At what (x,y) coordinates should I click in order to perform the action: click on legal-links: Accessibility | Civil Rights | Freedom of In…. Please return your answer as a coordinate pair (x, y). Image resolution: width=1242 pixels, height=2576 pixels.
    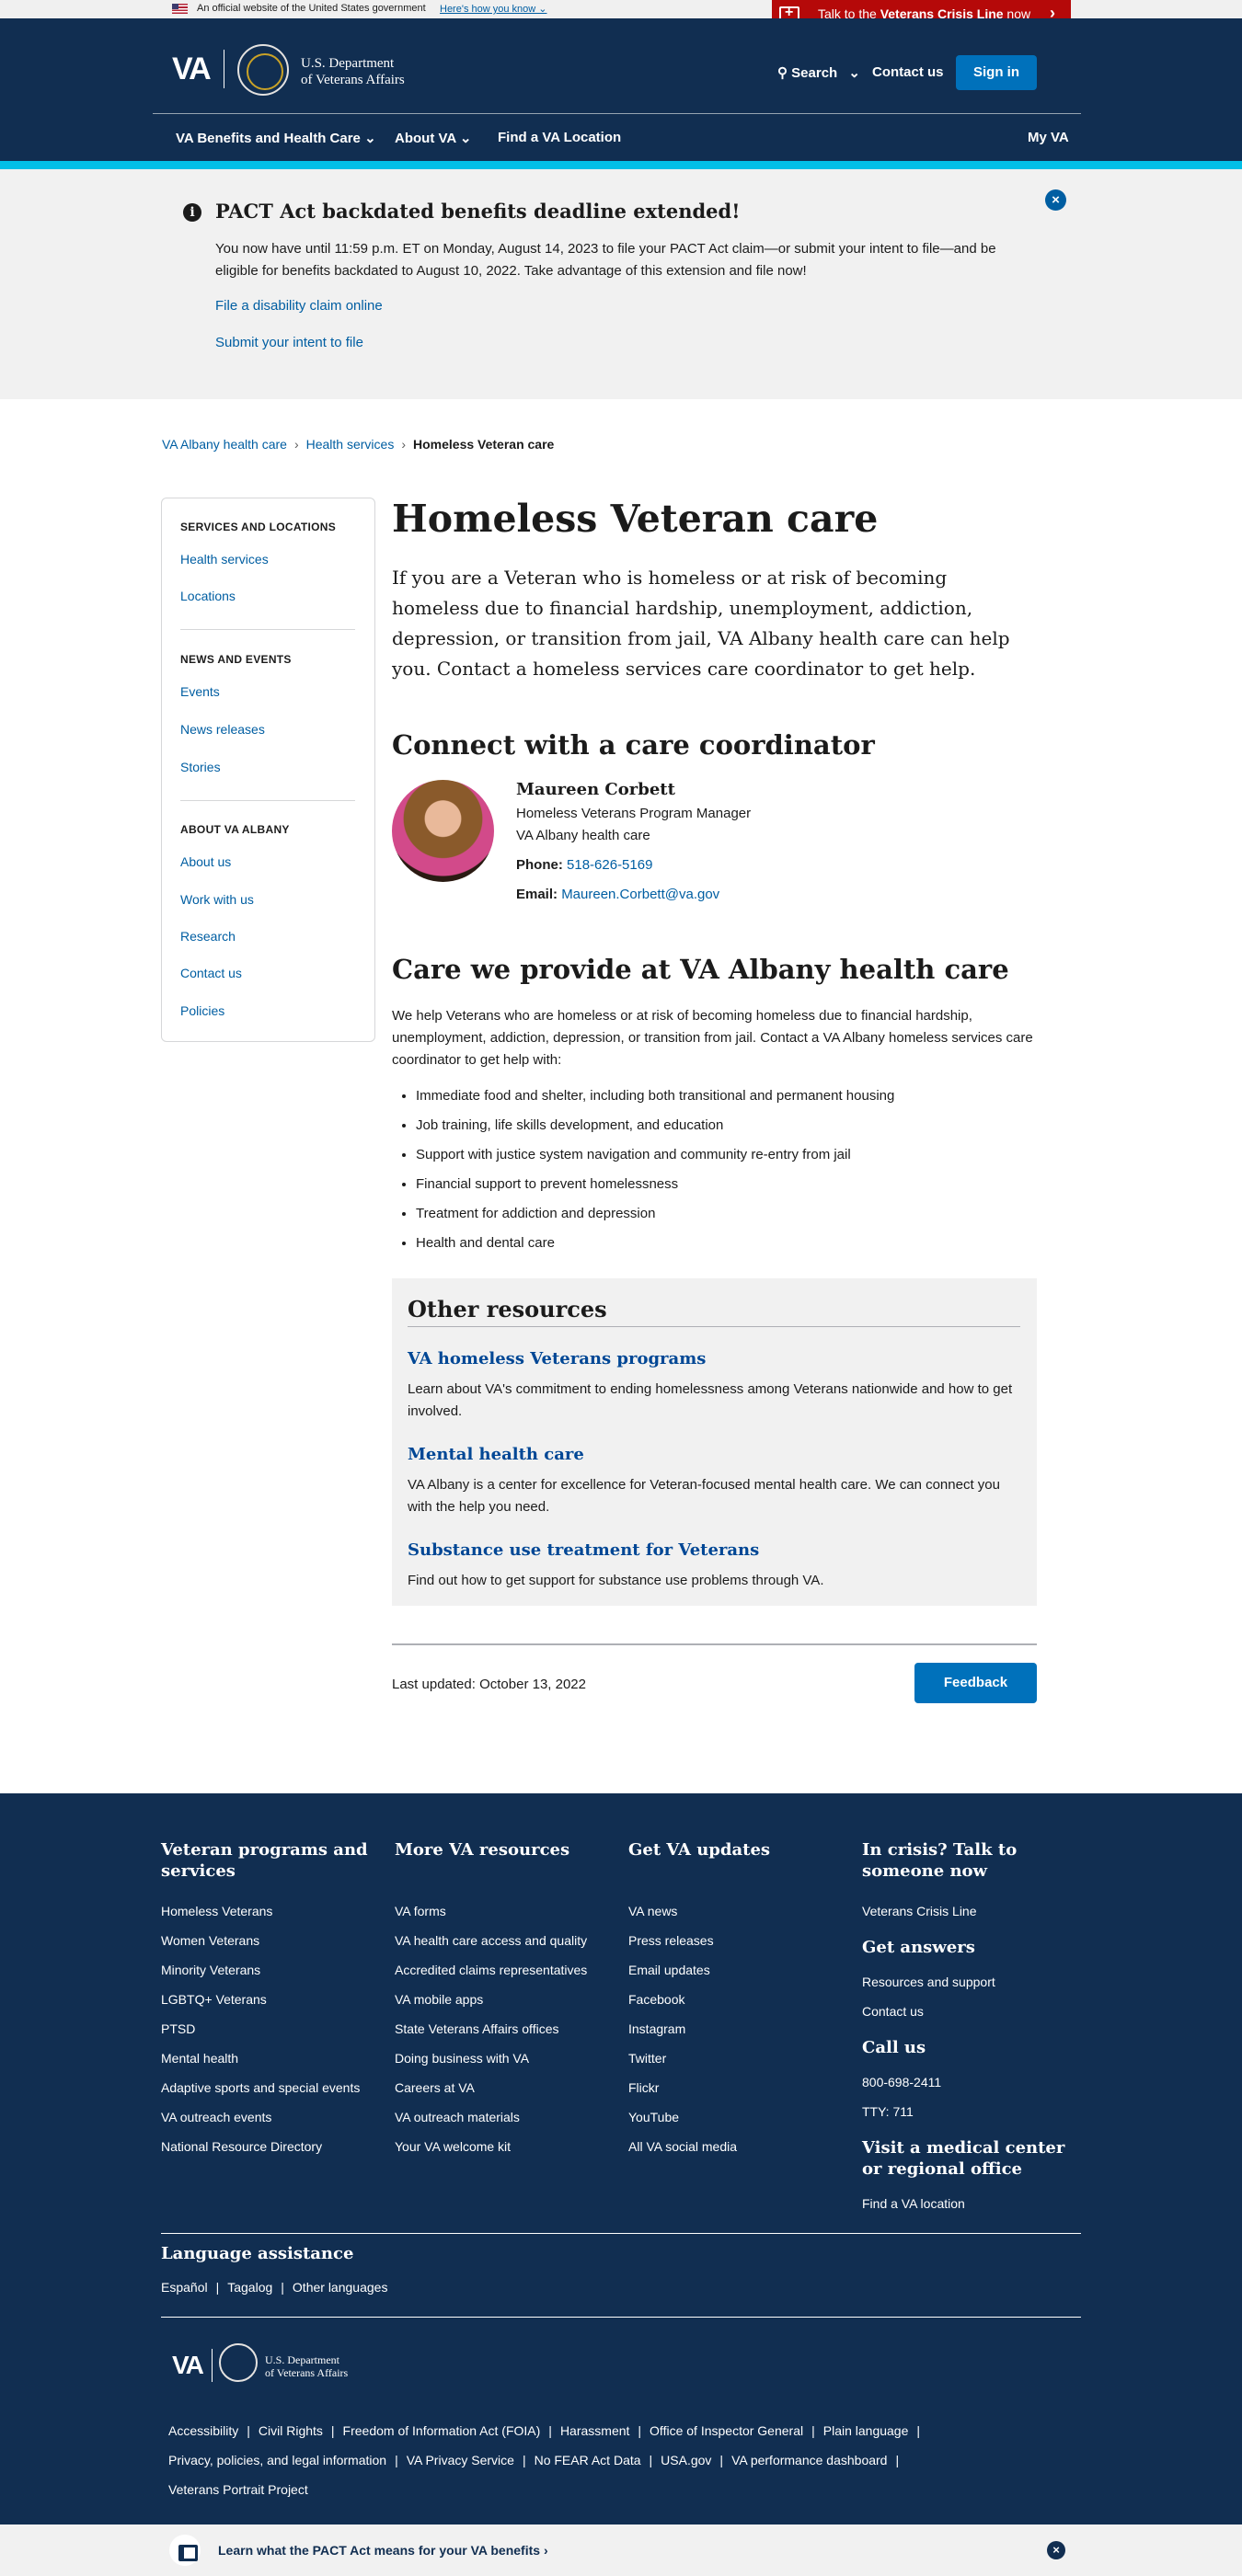
    Looking at the image, I should click on (544, 2460).